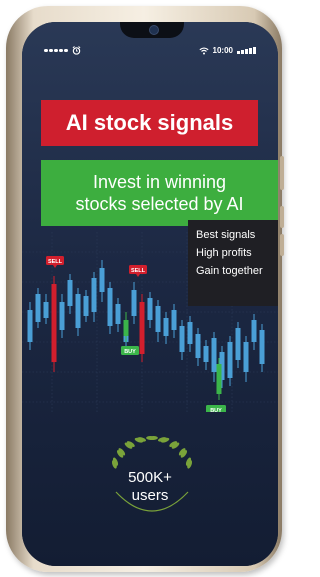 The width and height of the screenshot is (320, 577). I want to click on benefit-item-2: High profits, so click(224, 253).